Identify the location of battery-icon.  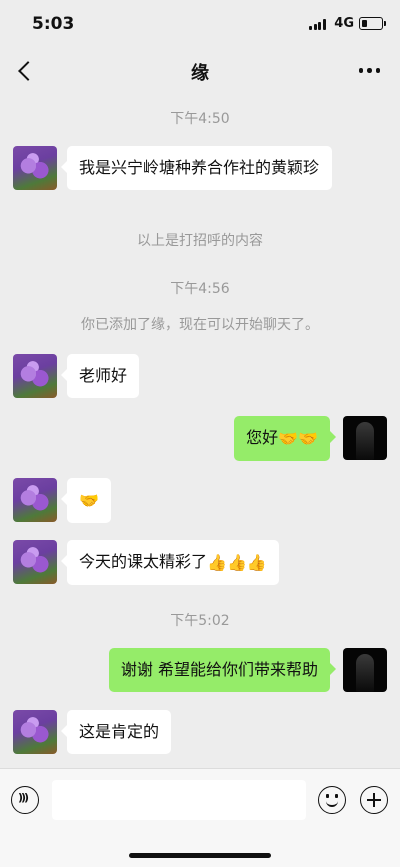
(372, 23).